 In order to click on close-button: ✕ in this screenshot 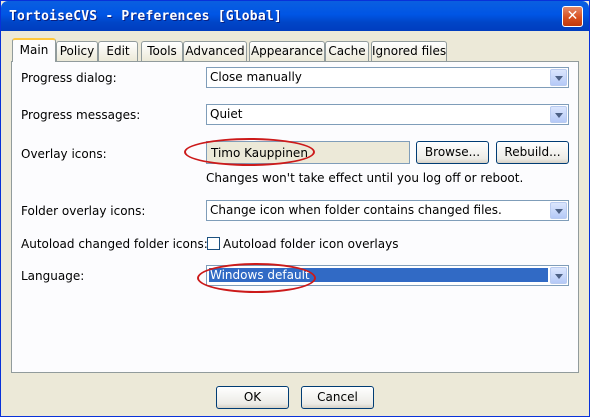, I will do `click(572, 16)`.